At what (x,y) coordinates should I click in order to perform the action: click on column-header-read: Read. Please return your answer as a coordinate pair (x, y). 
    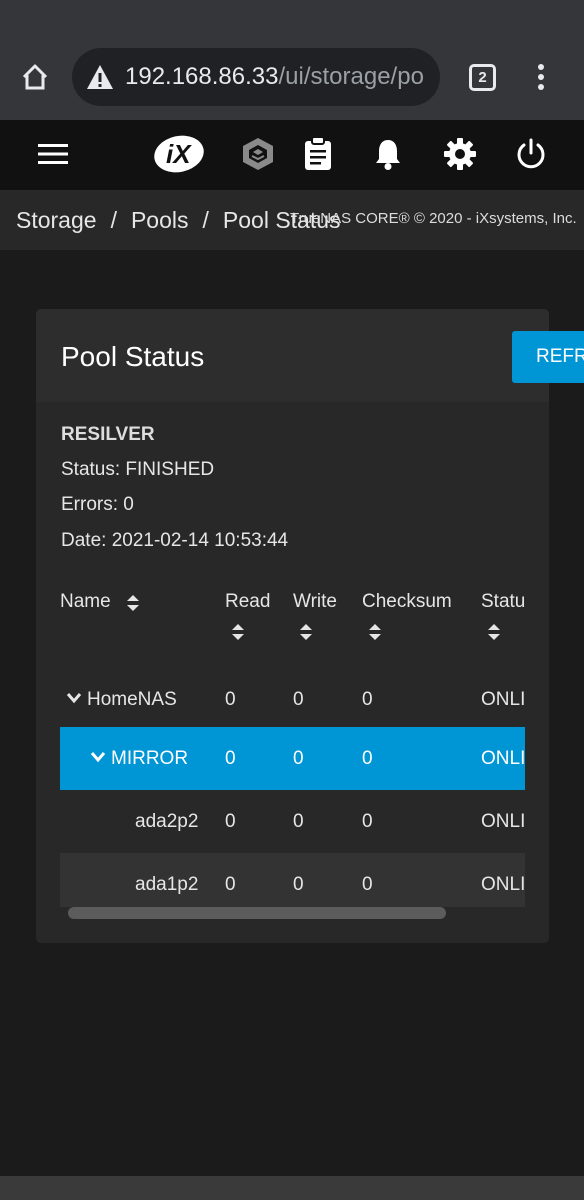
    Looking at the image, I should click on (247, 602).